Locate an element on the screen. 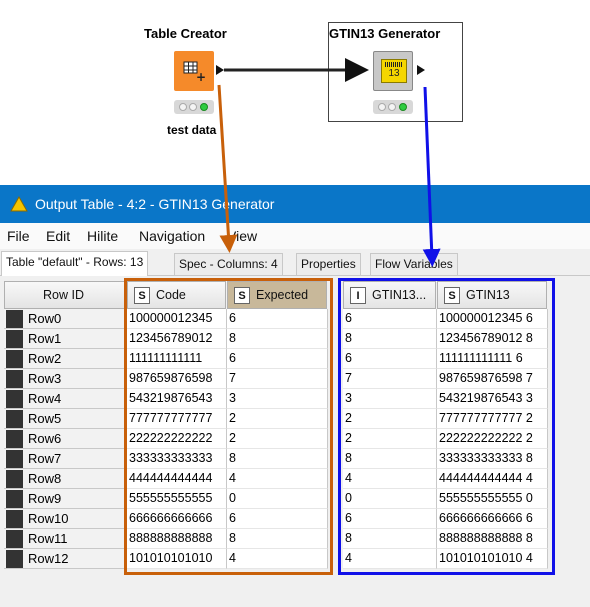  orange-annotation-arrow is located at coordinates (227, 168).